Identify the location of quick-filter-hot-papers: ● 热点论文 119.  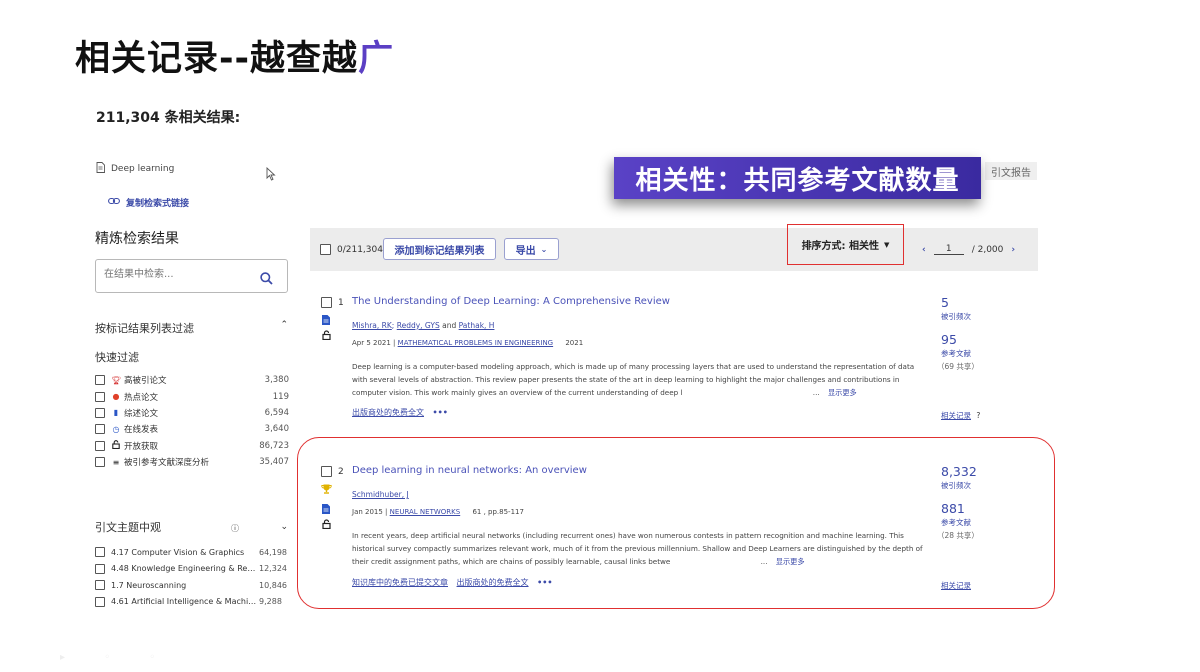
(192, 396).